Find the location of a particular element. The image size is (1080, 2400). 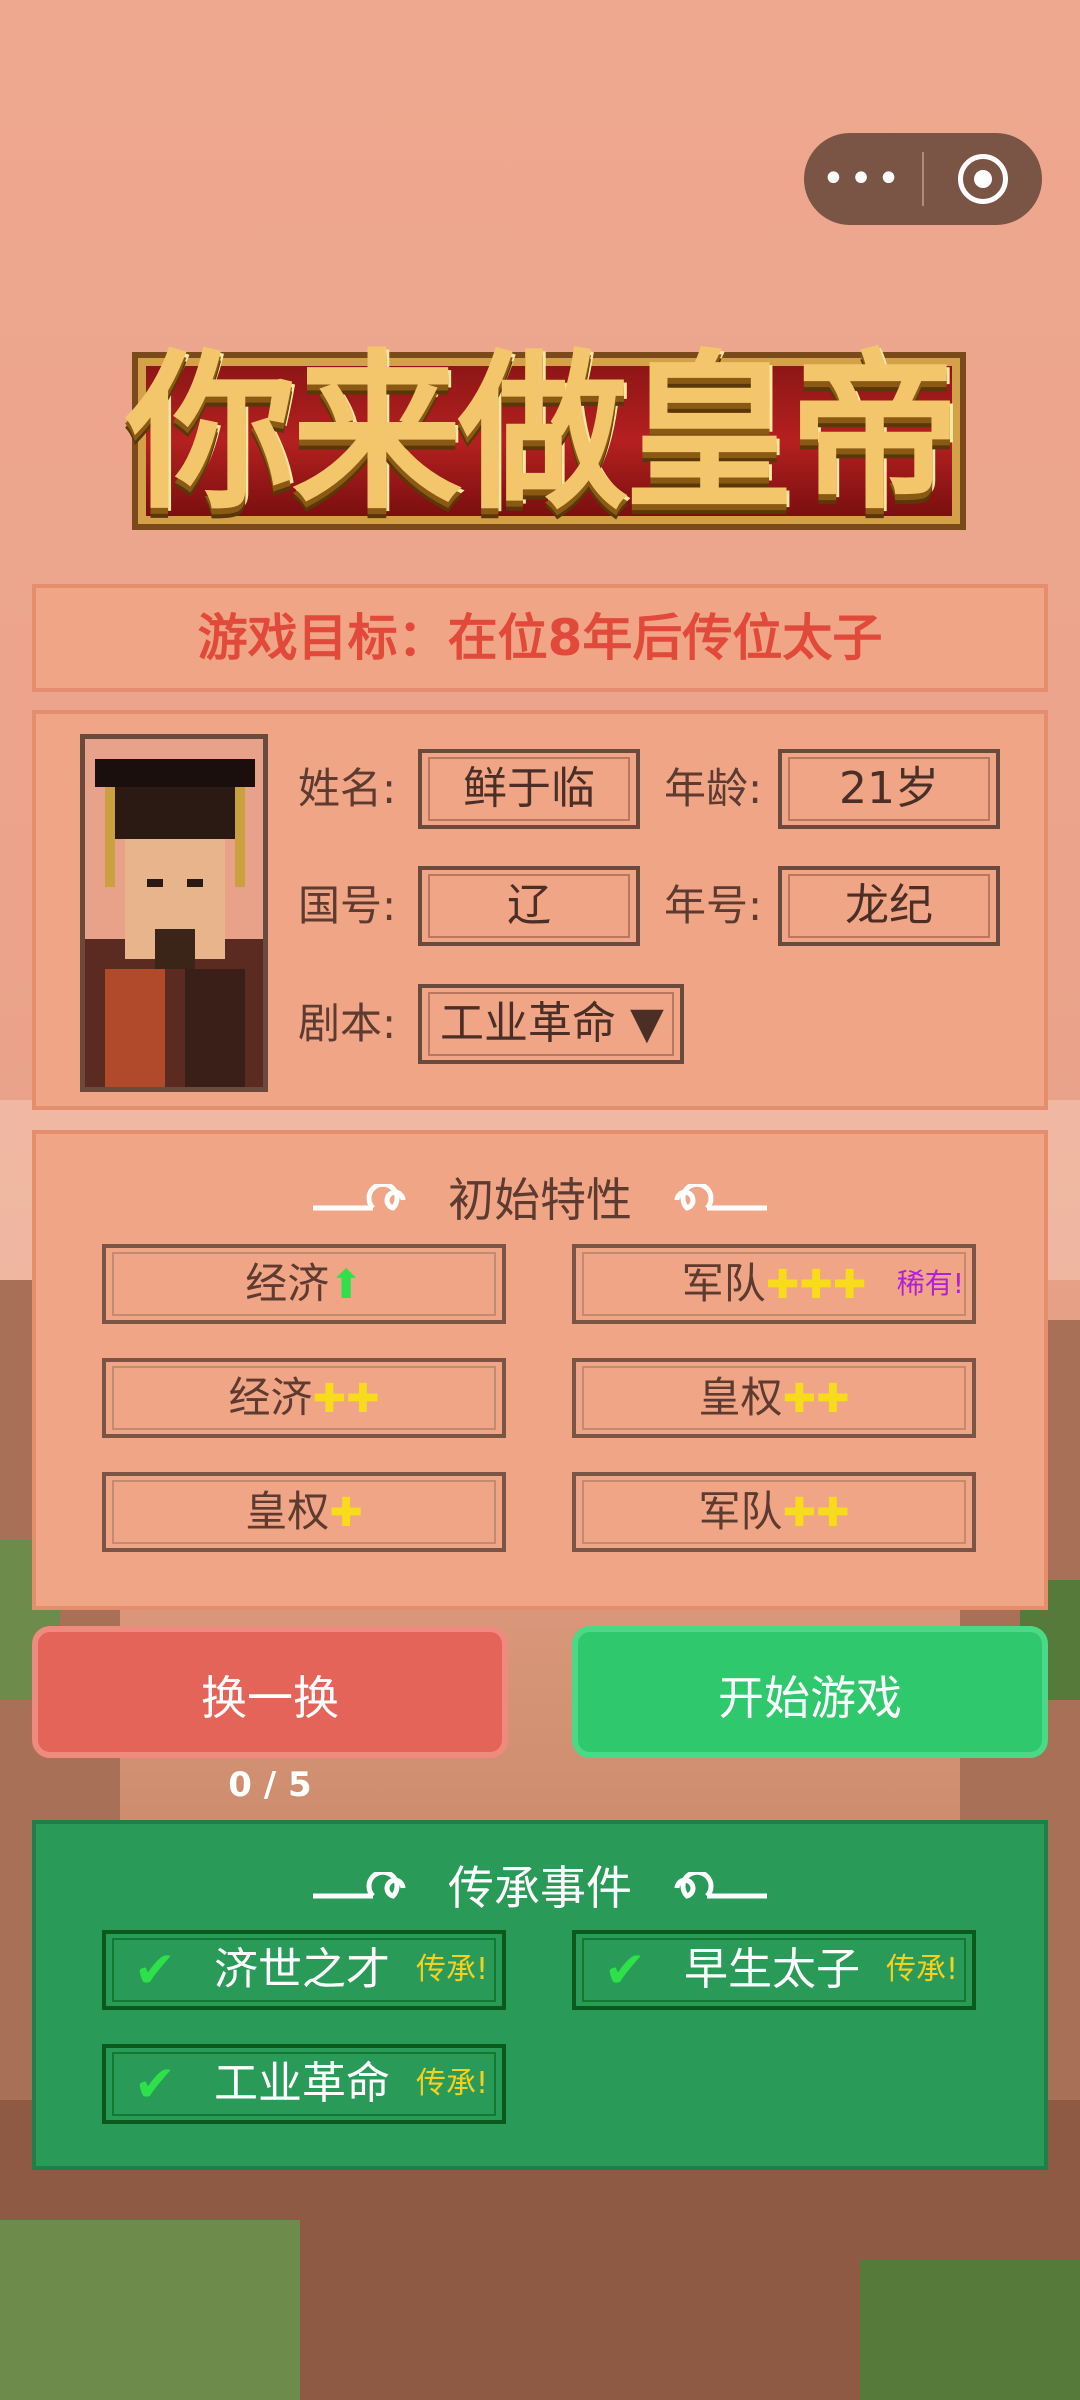

goal-text: 游戏目标：在位8年后传位太子 is located at coordinates (540, 638).